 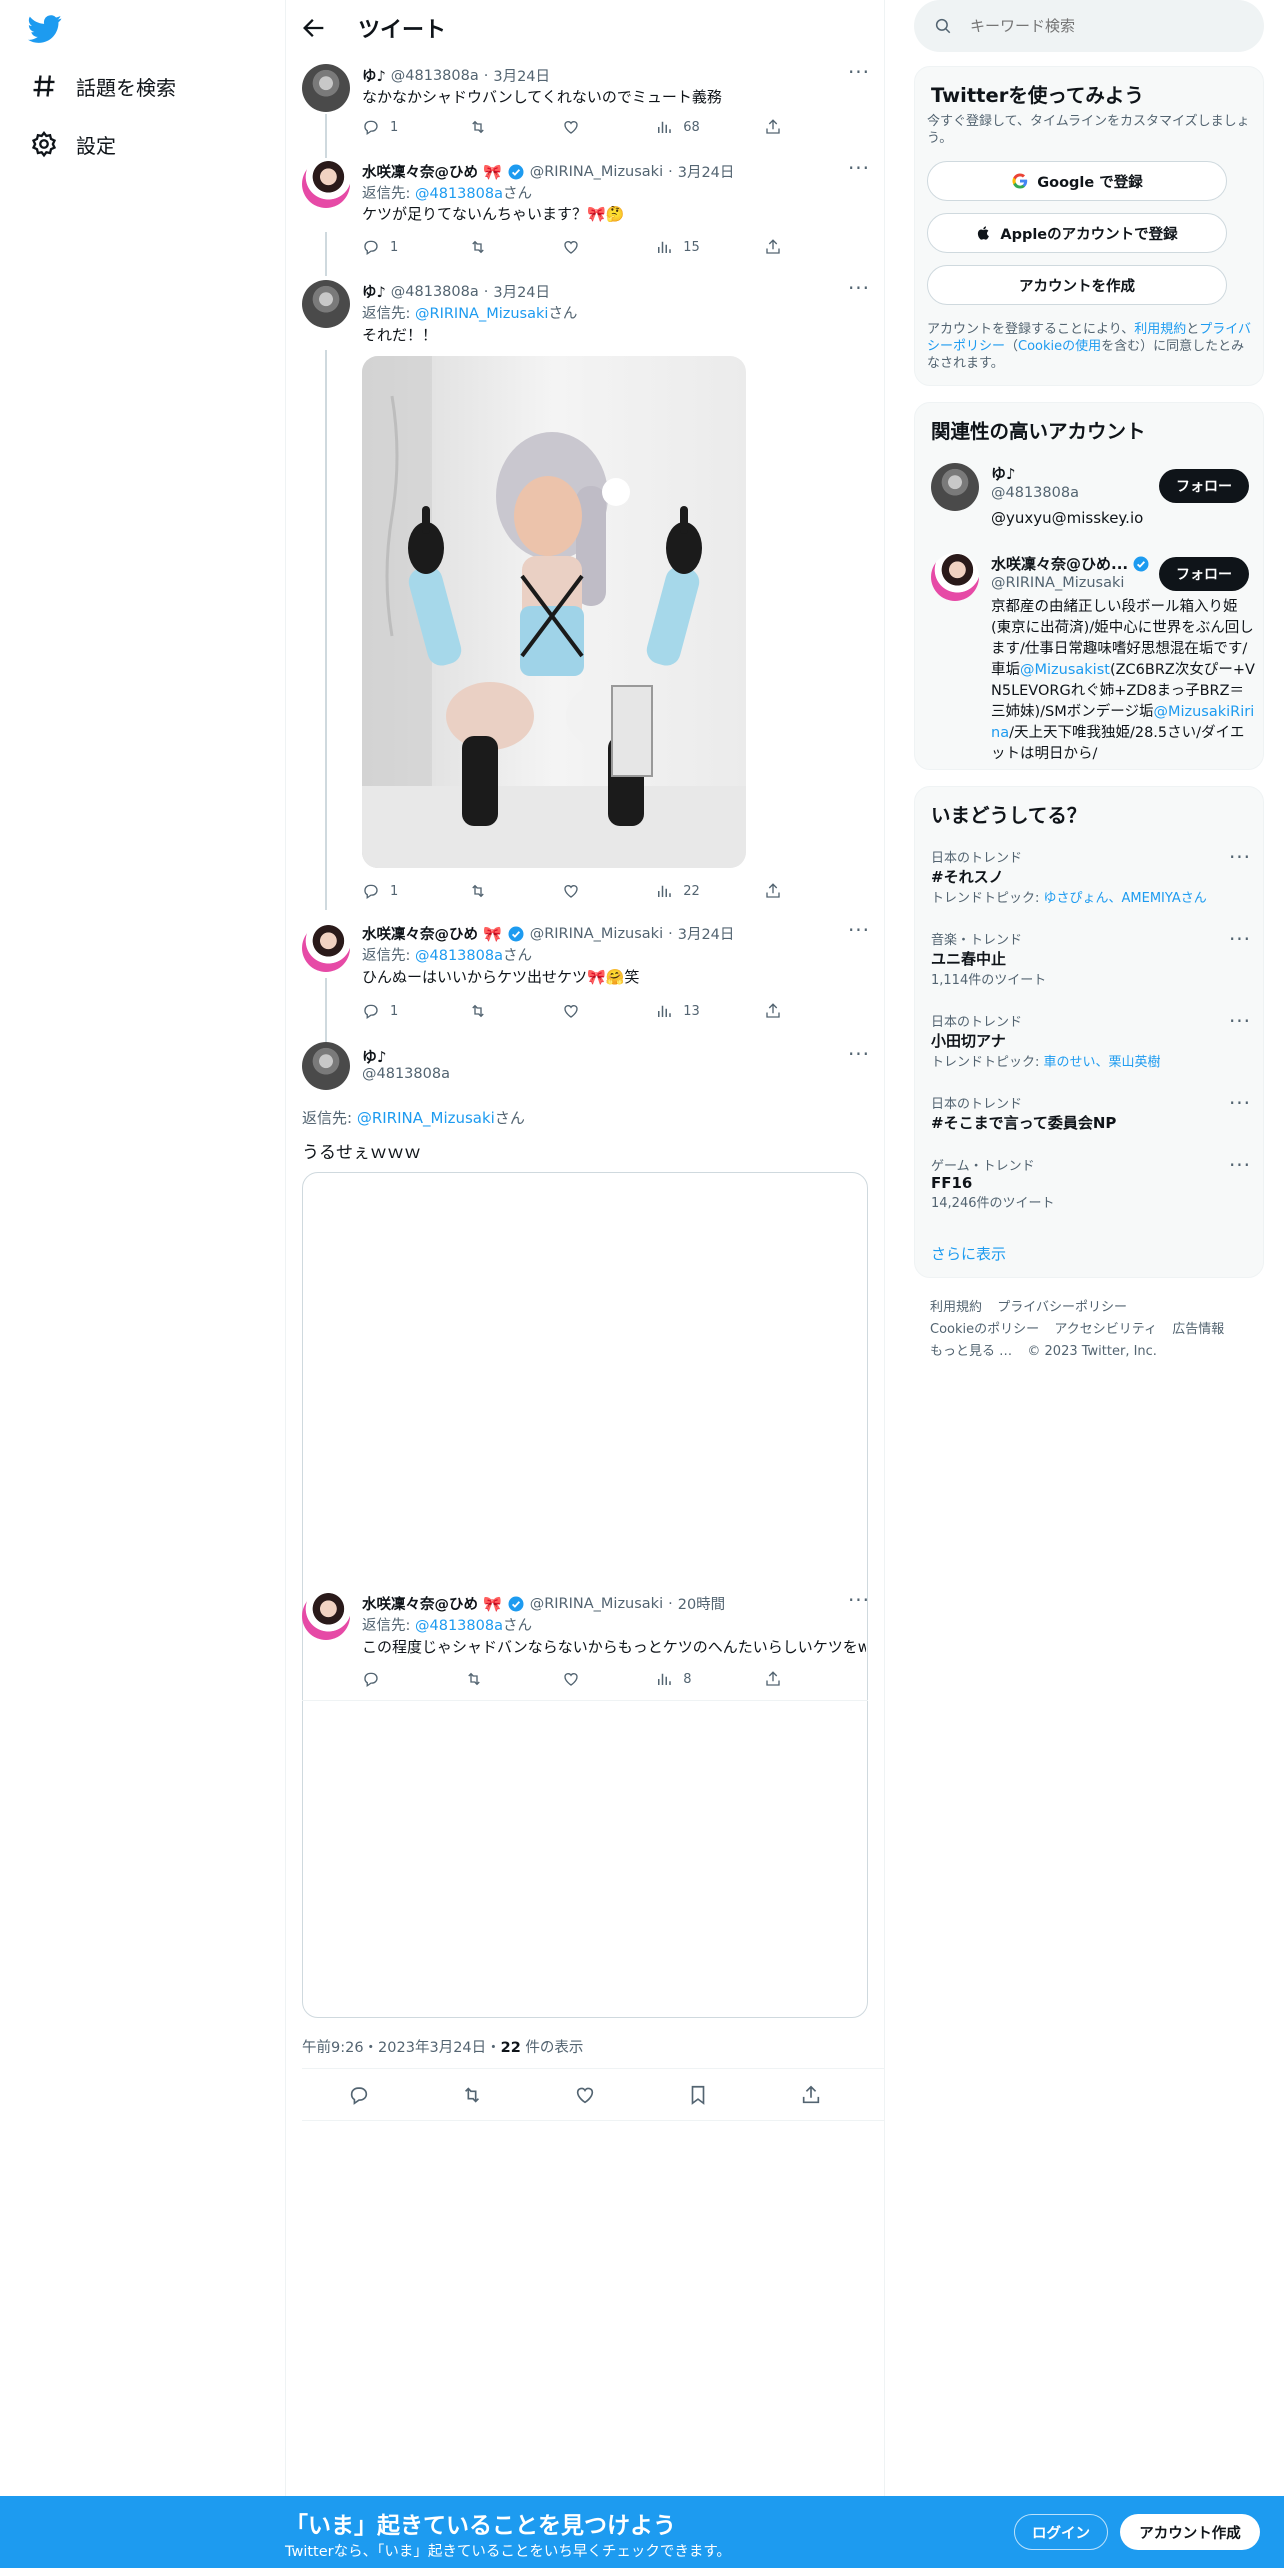 I want to click on retweet-icon, so click(x=472, y=2095).